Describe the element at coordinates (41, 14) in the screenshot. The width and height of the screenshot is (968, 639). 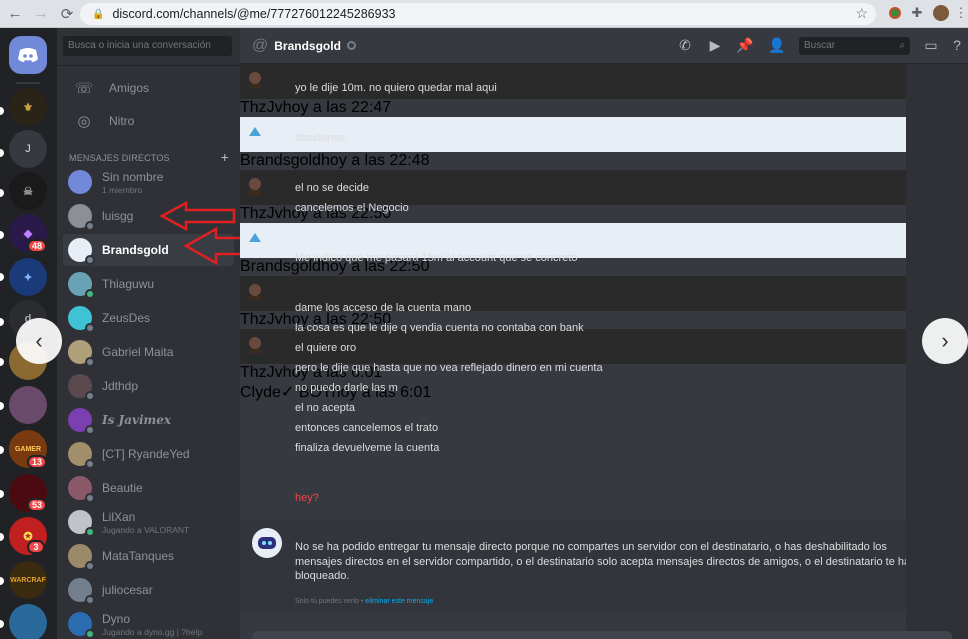
I see `forward-button: →` at that location.